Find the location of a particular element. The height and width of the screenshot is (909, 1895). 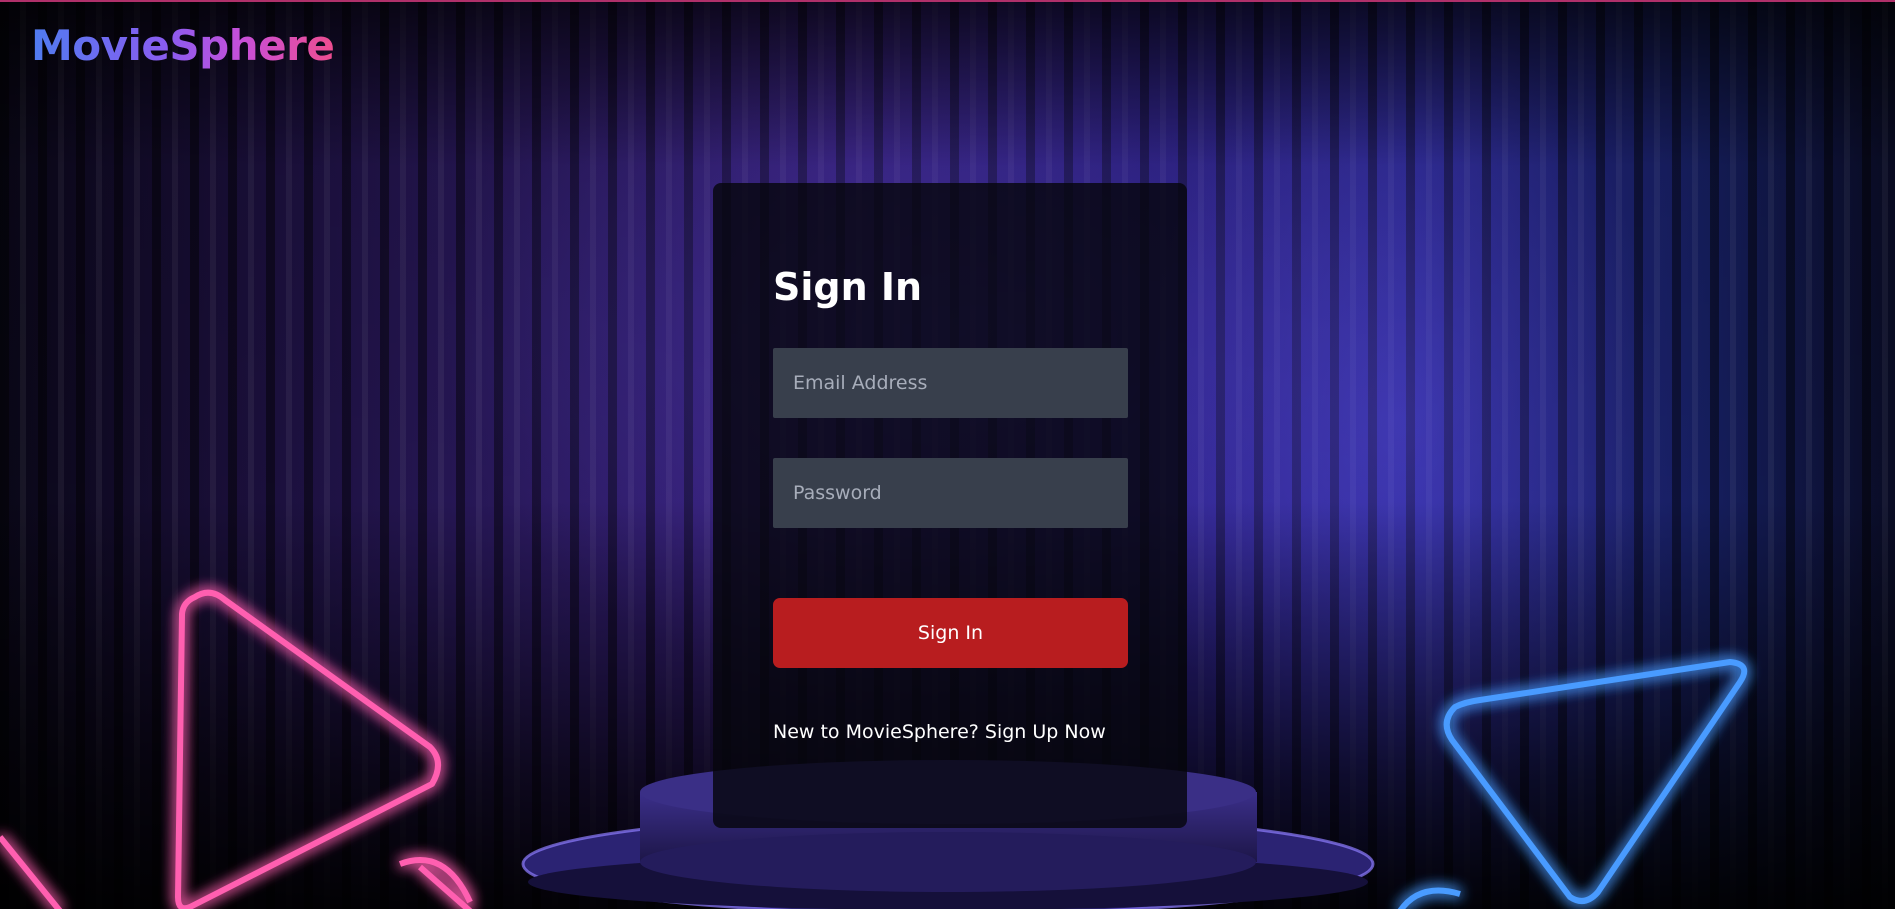

sign-up-prompt-text: New to MovieSphere? is located at coordinates (876, 732).